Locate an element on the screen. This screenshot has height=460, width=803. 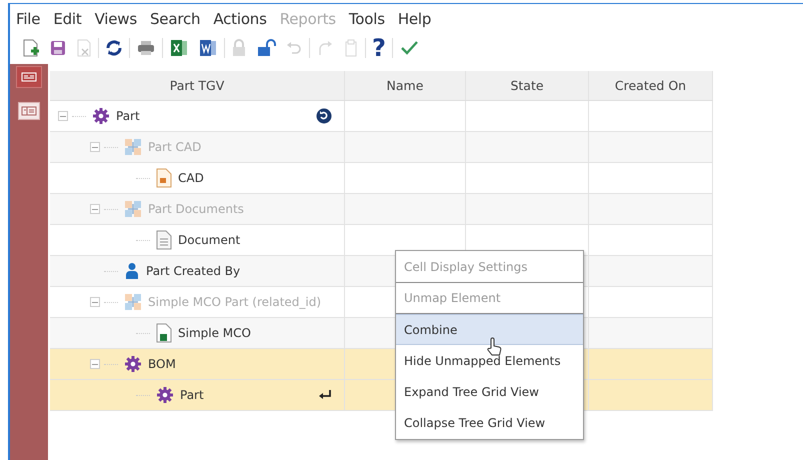
tree-node-label: Simple MCO is located at coordinates (214, 333).